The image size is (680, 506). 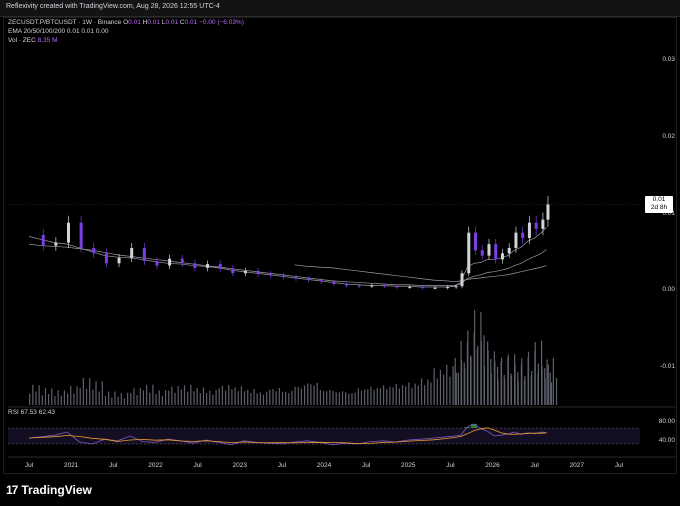 I want to click on legend-vol-value: 8.35 M, so click(x=47, y=40).